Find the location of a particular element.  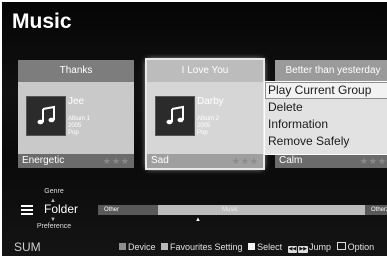

track-body: Jee Album 1 2005 Pop is located at coordinates (76, 118).